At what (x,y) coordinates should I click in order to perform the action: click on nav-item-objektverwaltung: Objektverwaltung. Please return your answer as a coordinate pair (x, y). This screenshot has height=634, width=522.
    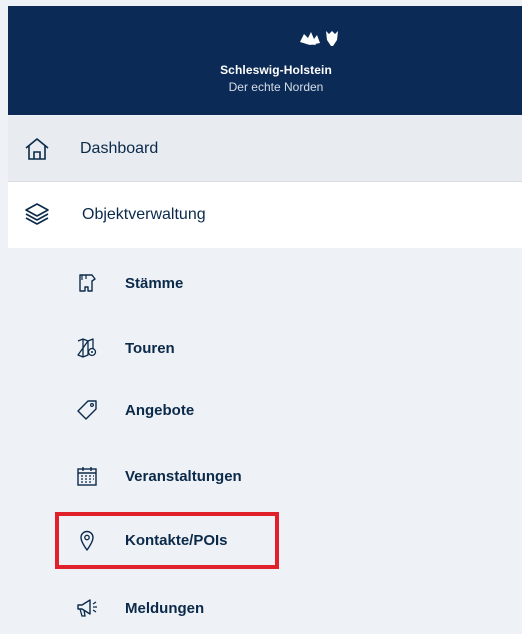
    Looking at the image, I should click on (265, 215).